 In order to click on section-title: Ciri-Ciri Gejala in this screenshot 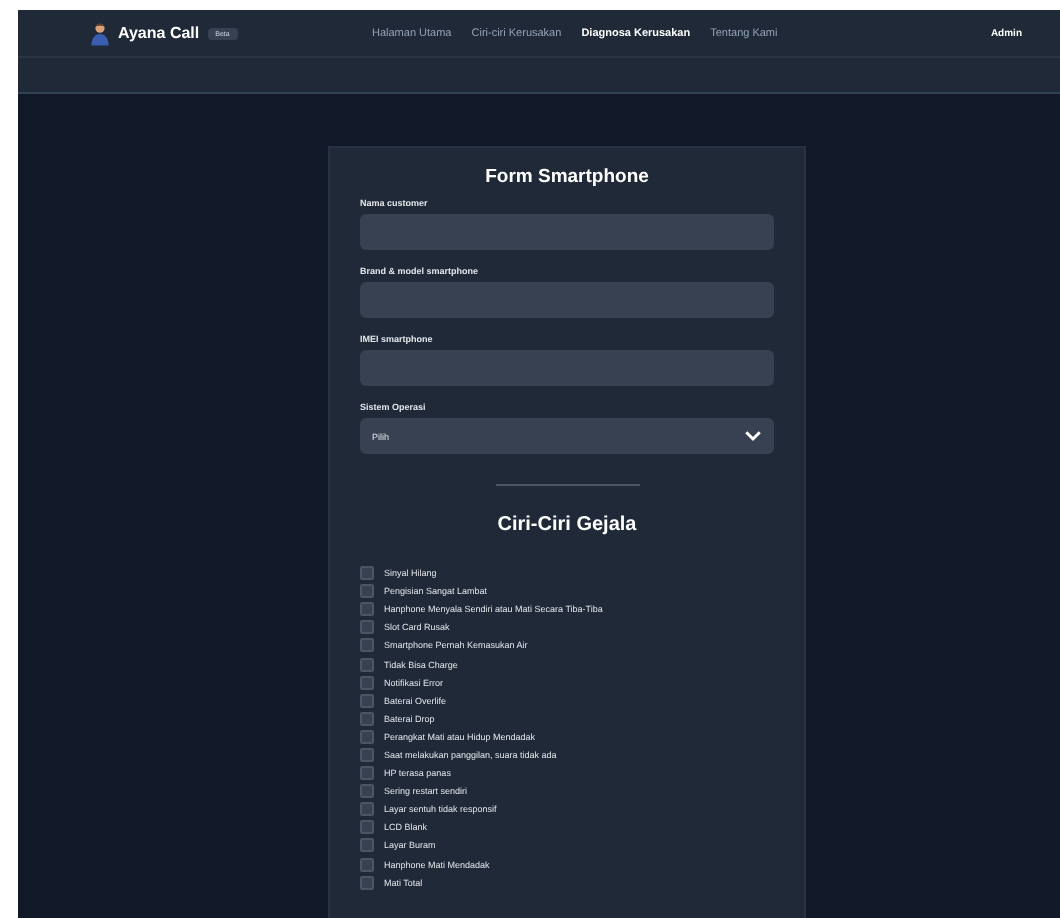, I will do `click(567, 525)`.